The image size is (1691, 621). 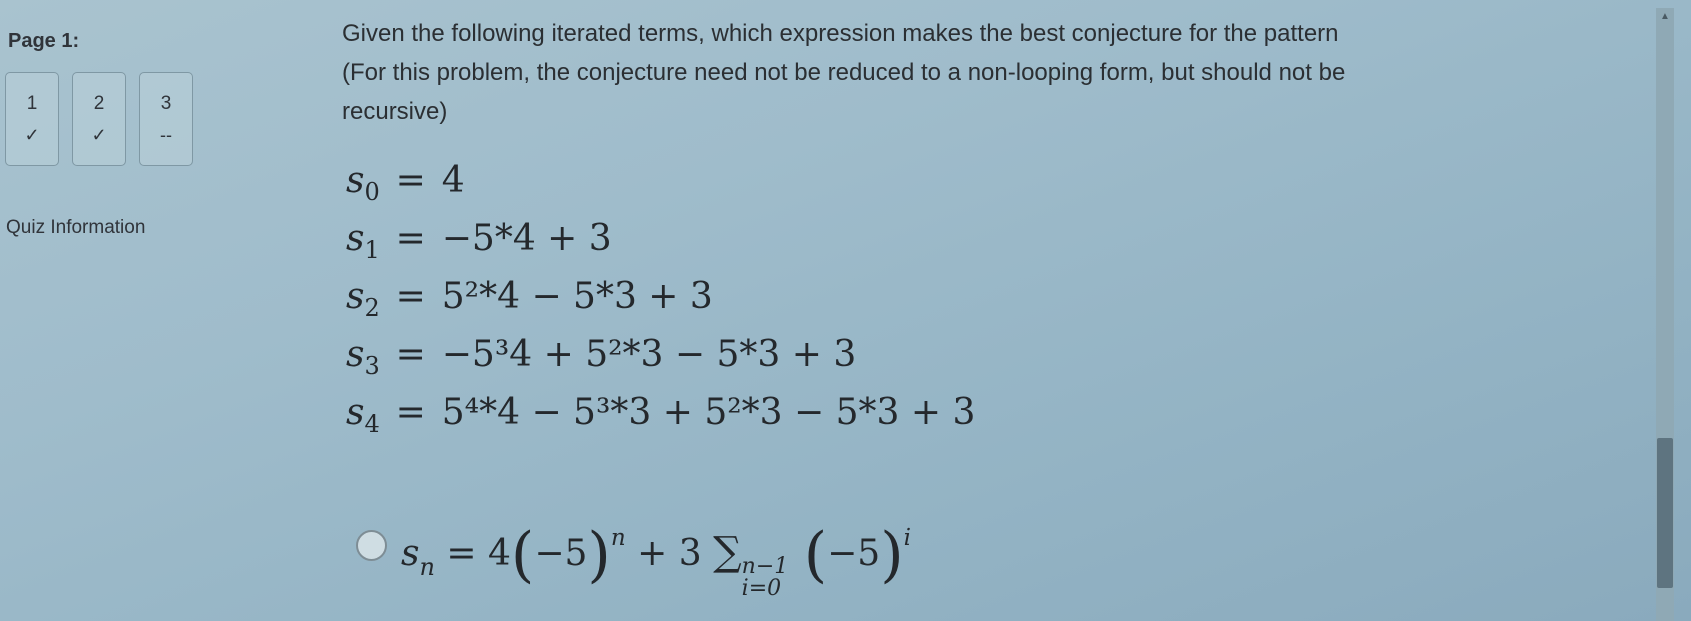 I want to click on term-row: s2 = 5²*4 − 5*3 + 3, so click(x=529, y=299).